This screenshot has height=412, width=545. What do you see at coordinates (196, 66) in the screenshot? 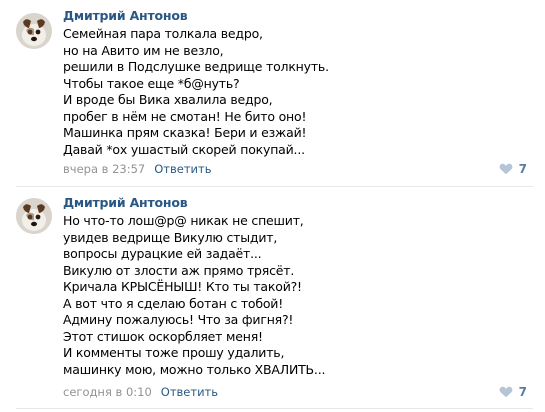
I see `comment-line: решили в Подслушке ведрище толкнуть.` at bounding box center [196, 66].